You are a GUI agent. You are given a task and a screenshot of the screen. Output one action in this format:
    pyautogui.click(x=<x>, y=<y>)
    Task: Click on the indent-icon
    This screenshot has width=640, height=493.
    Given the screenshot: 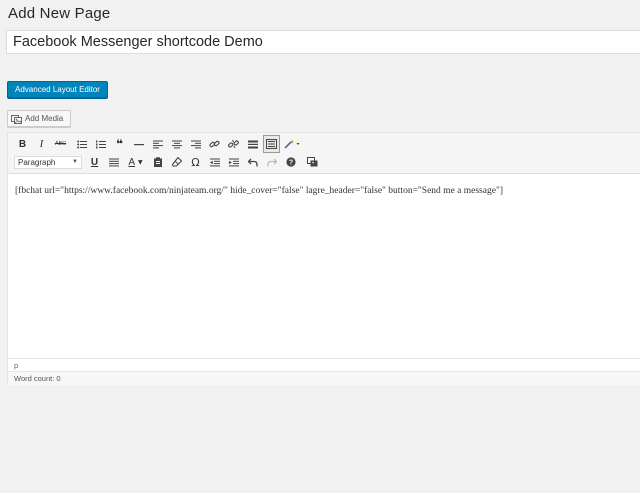 What is the action you would take?
    pyautogui.click(x=233, y=162)
    